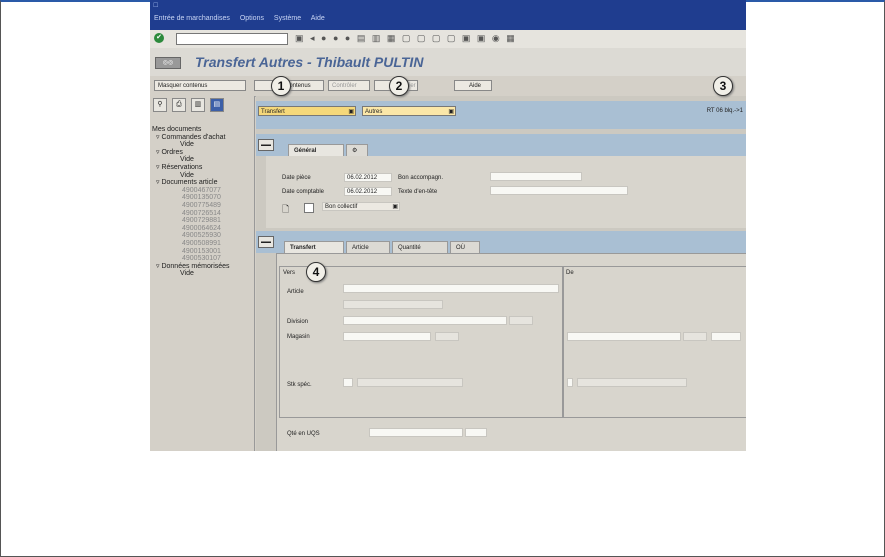 Image resolution: width=885 pixels, height=557 pixels. What do you see at coordinates (409, 111) in the screenshot?
I see `movement-select: Autres ▣` at bounding box center [409, 111].